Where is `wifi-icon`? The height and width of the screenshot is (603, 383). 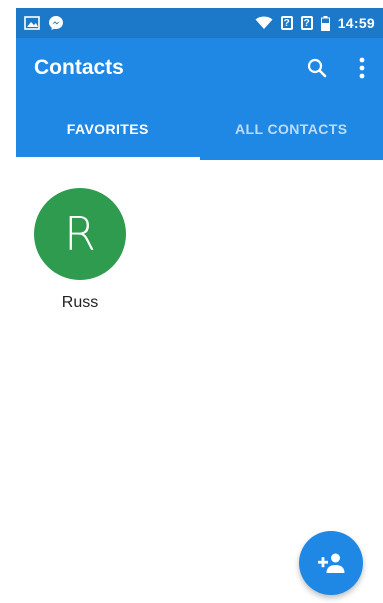 wifi-icon is located at coordinates (264, 23).